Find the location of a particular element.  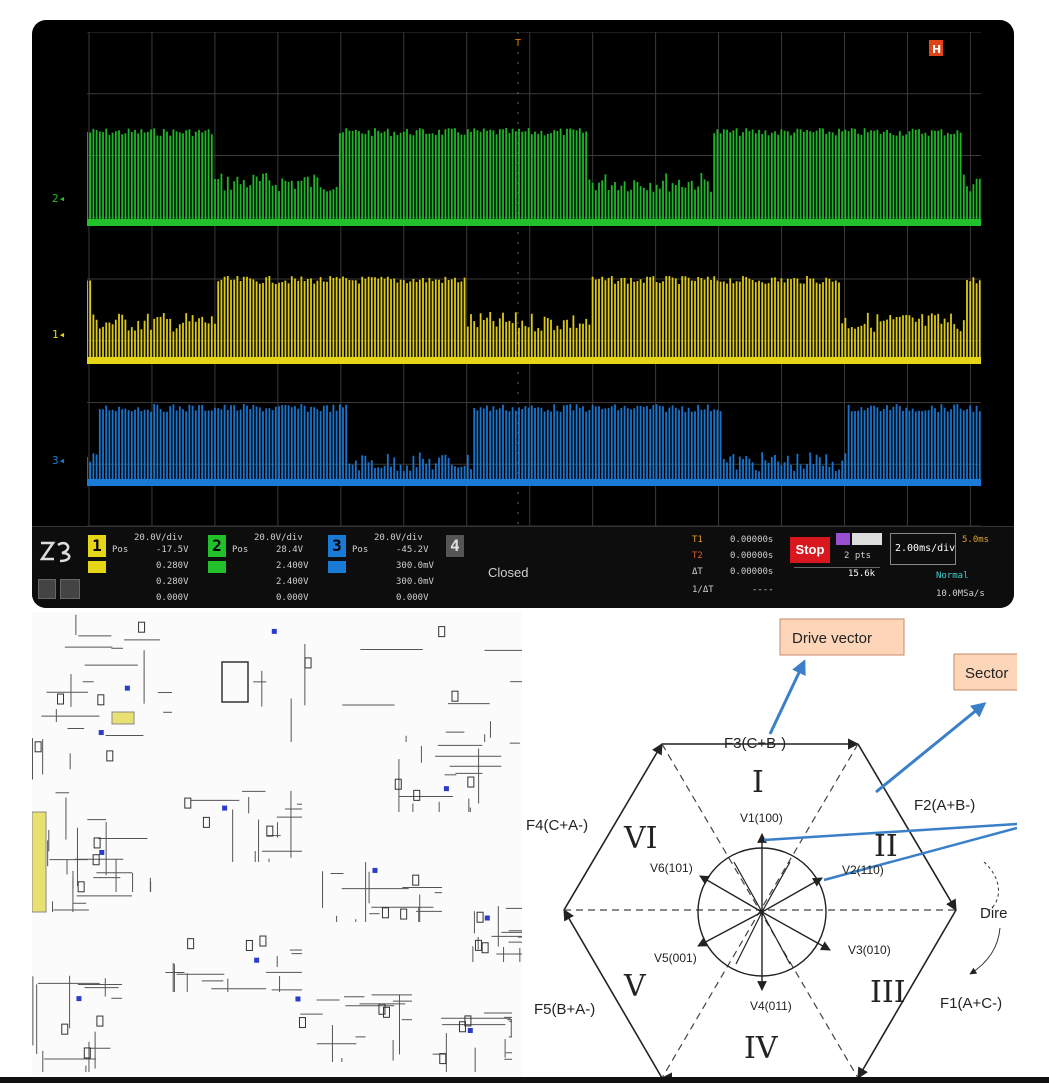

channel-1-marker: 1◂ is located at coordinates (59, 334).